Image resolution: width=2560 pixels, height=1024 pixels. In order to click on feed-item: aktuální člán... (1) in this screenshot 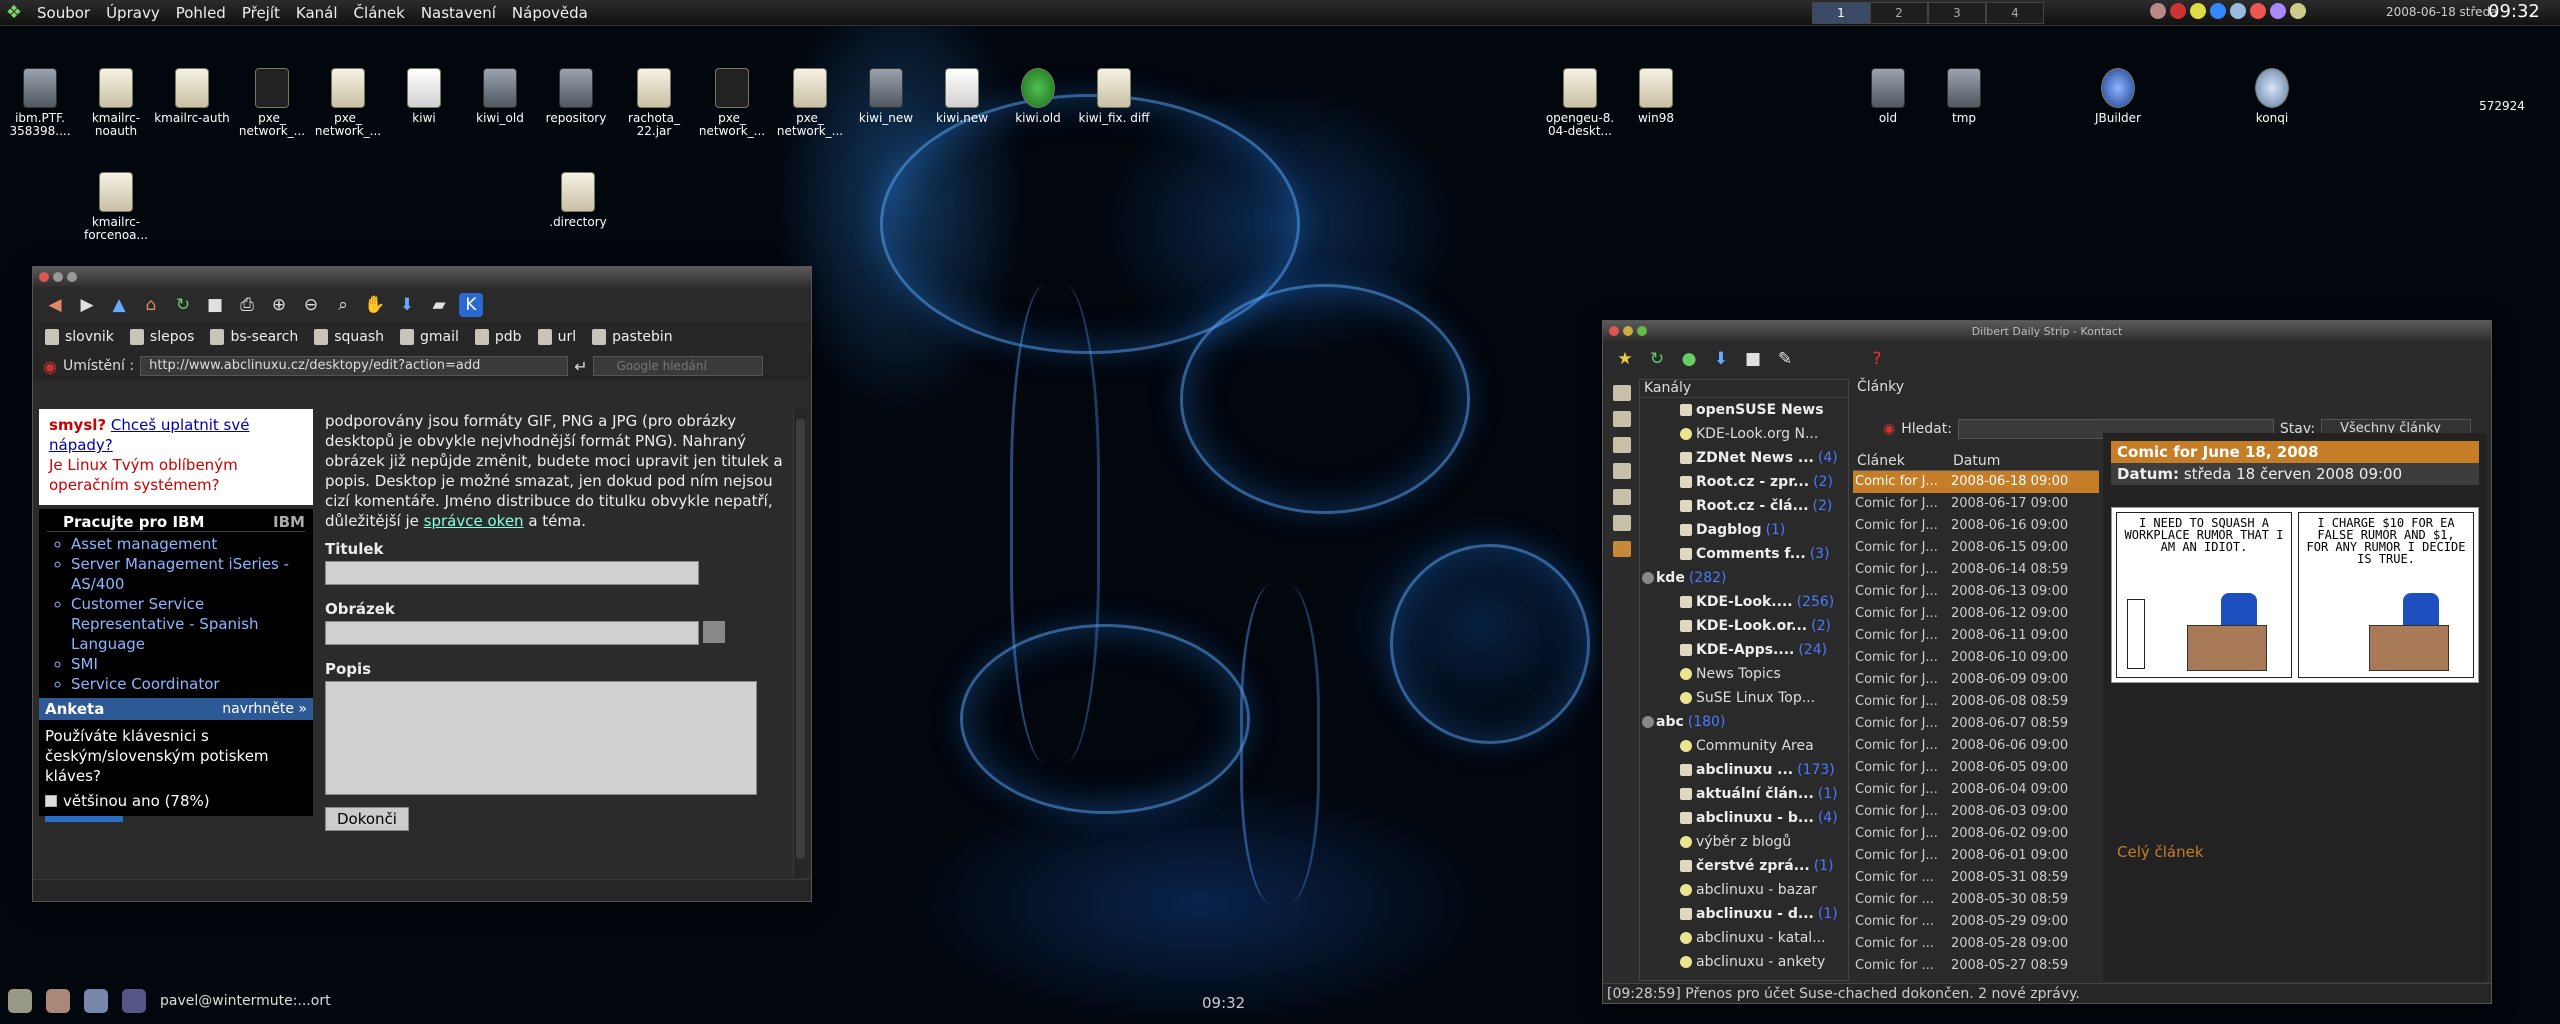, I will do `click(1744, 794)`.